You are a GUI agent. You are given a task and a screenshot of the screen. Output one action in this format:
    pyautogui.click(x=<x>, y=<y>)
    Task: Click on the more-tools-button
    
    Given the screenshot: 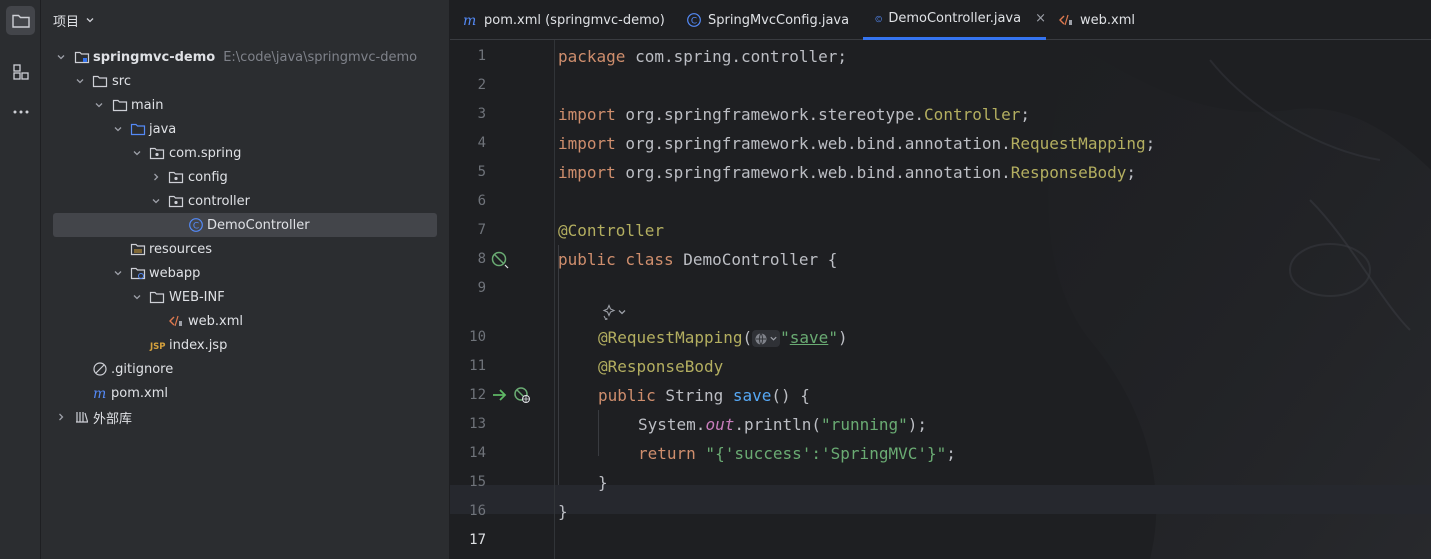 What is the action you would take?
    pyautogui.click(x=20, y=111)
    